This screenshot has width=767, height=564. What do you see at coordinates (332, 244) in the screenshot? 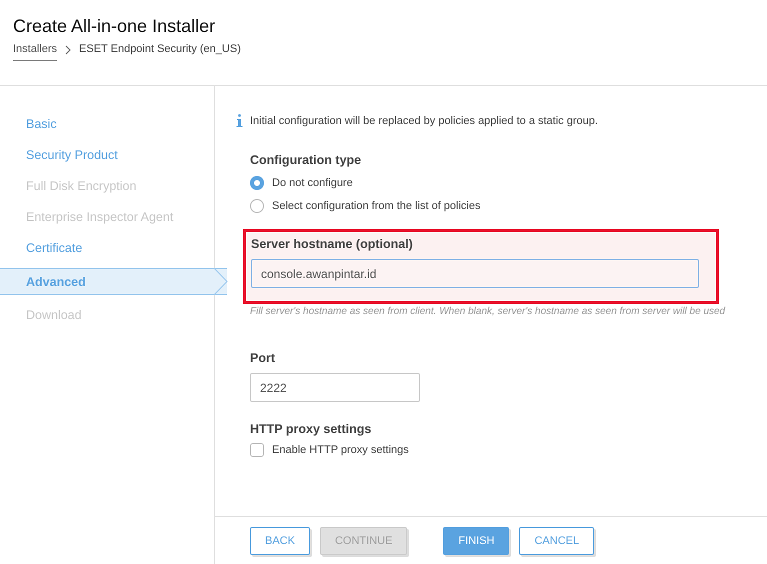
I see `field-label: Server hostname (optional)` at bounding box center [332, 244].